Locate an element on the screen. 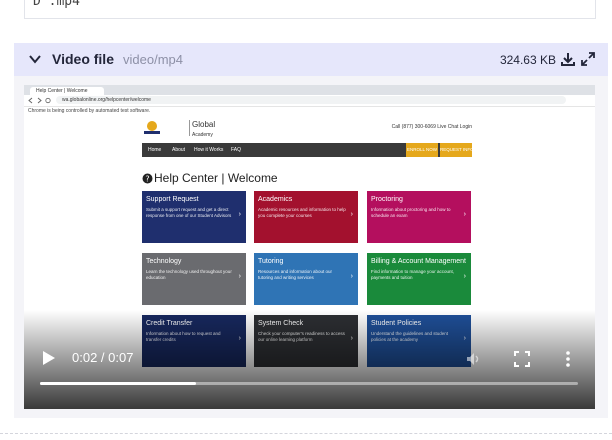 This screenshot has height=440, width=612. help-tile-title: Credit Transfer is located at coordinates (169, 323).